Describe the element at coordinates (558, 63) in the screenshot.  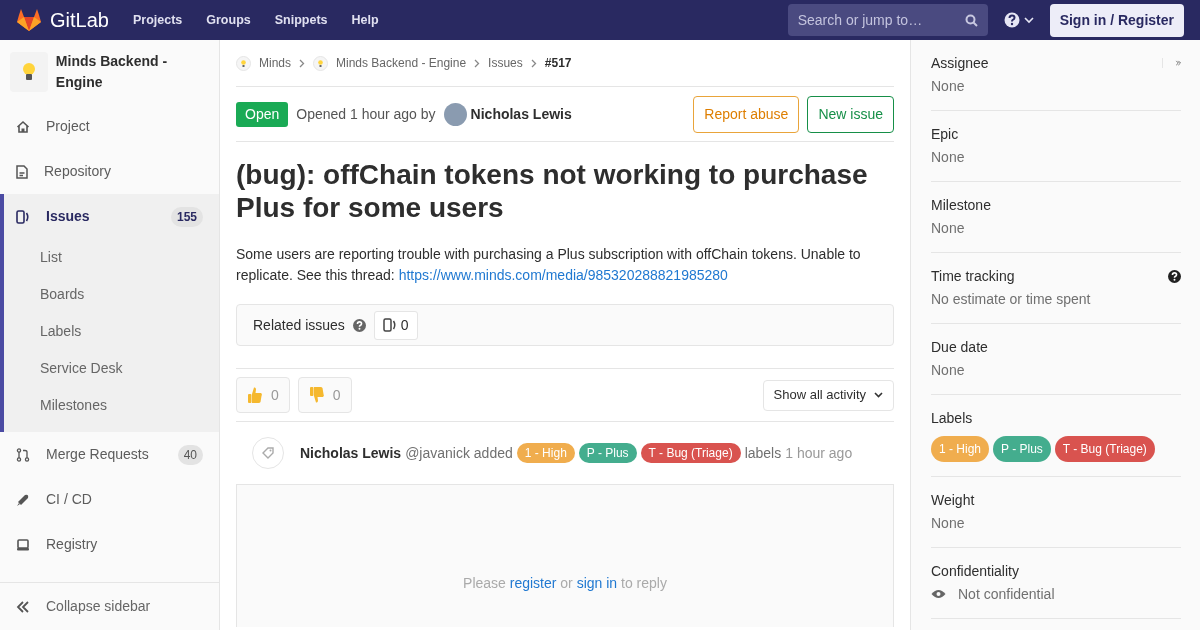
I see `breadcrumb-link: #517` at that location.